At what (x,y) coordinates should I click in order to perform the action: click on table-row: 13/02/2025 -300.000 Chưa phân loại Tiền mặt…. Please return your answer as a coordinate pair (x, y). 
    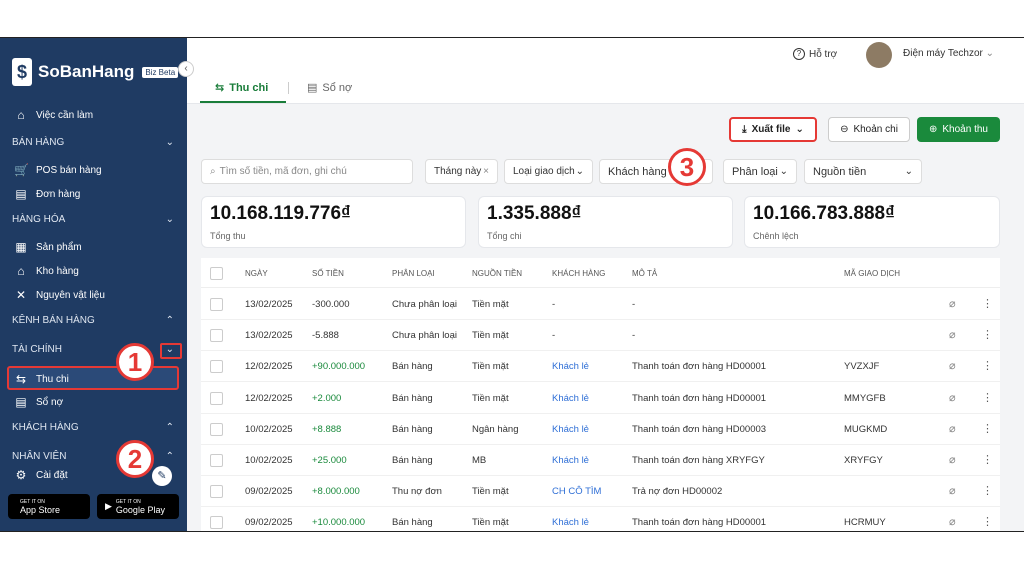
    Looking at the image, I should click on (600, 304).